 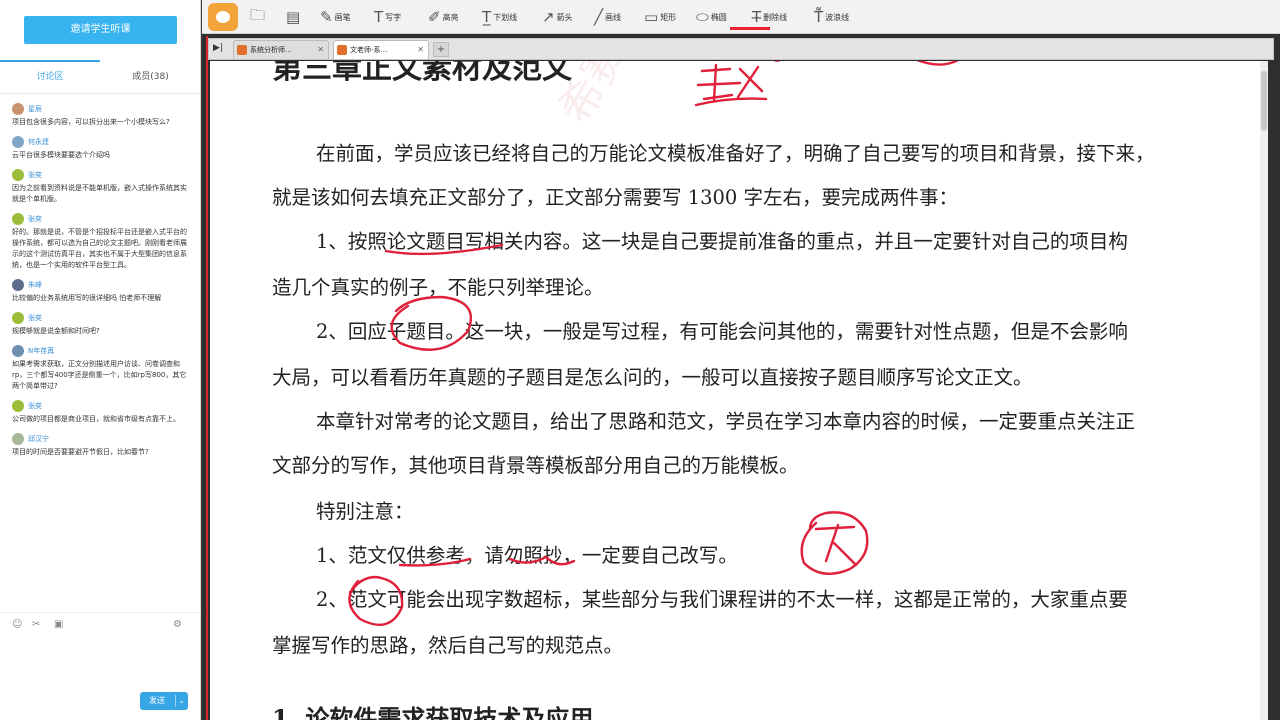 I want to click on paragraph-line: 1、范文仅供参考，请勿照抄，一定要自己改写。, so click(x=527, y=555).